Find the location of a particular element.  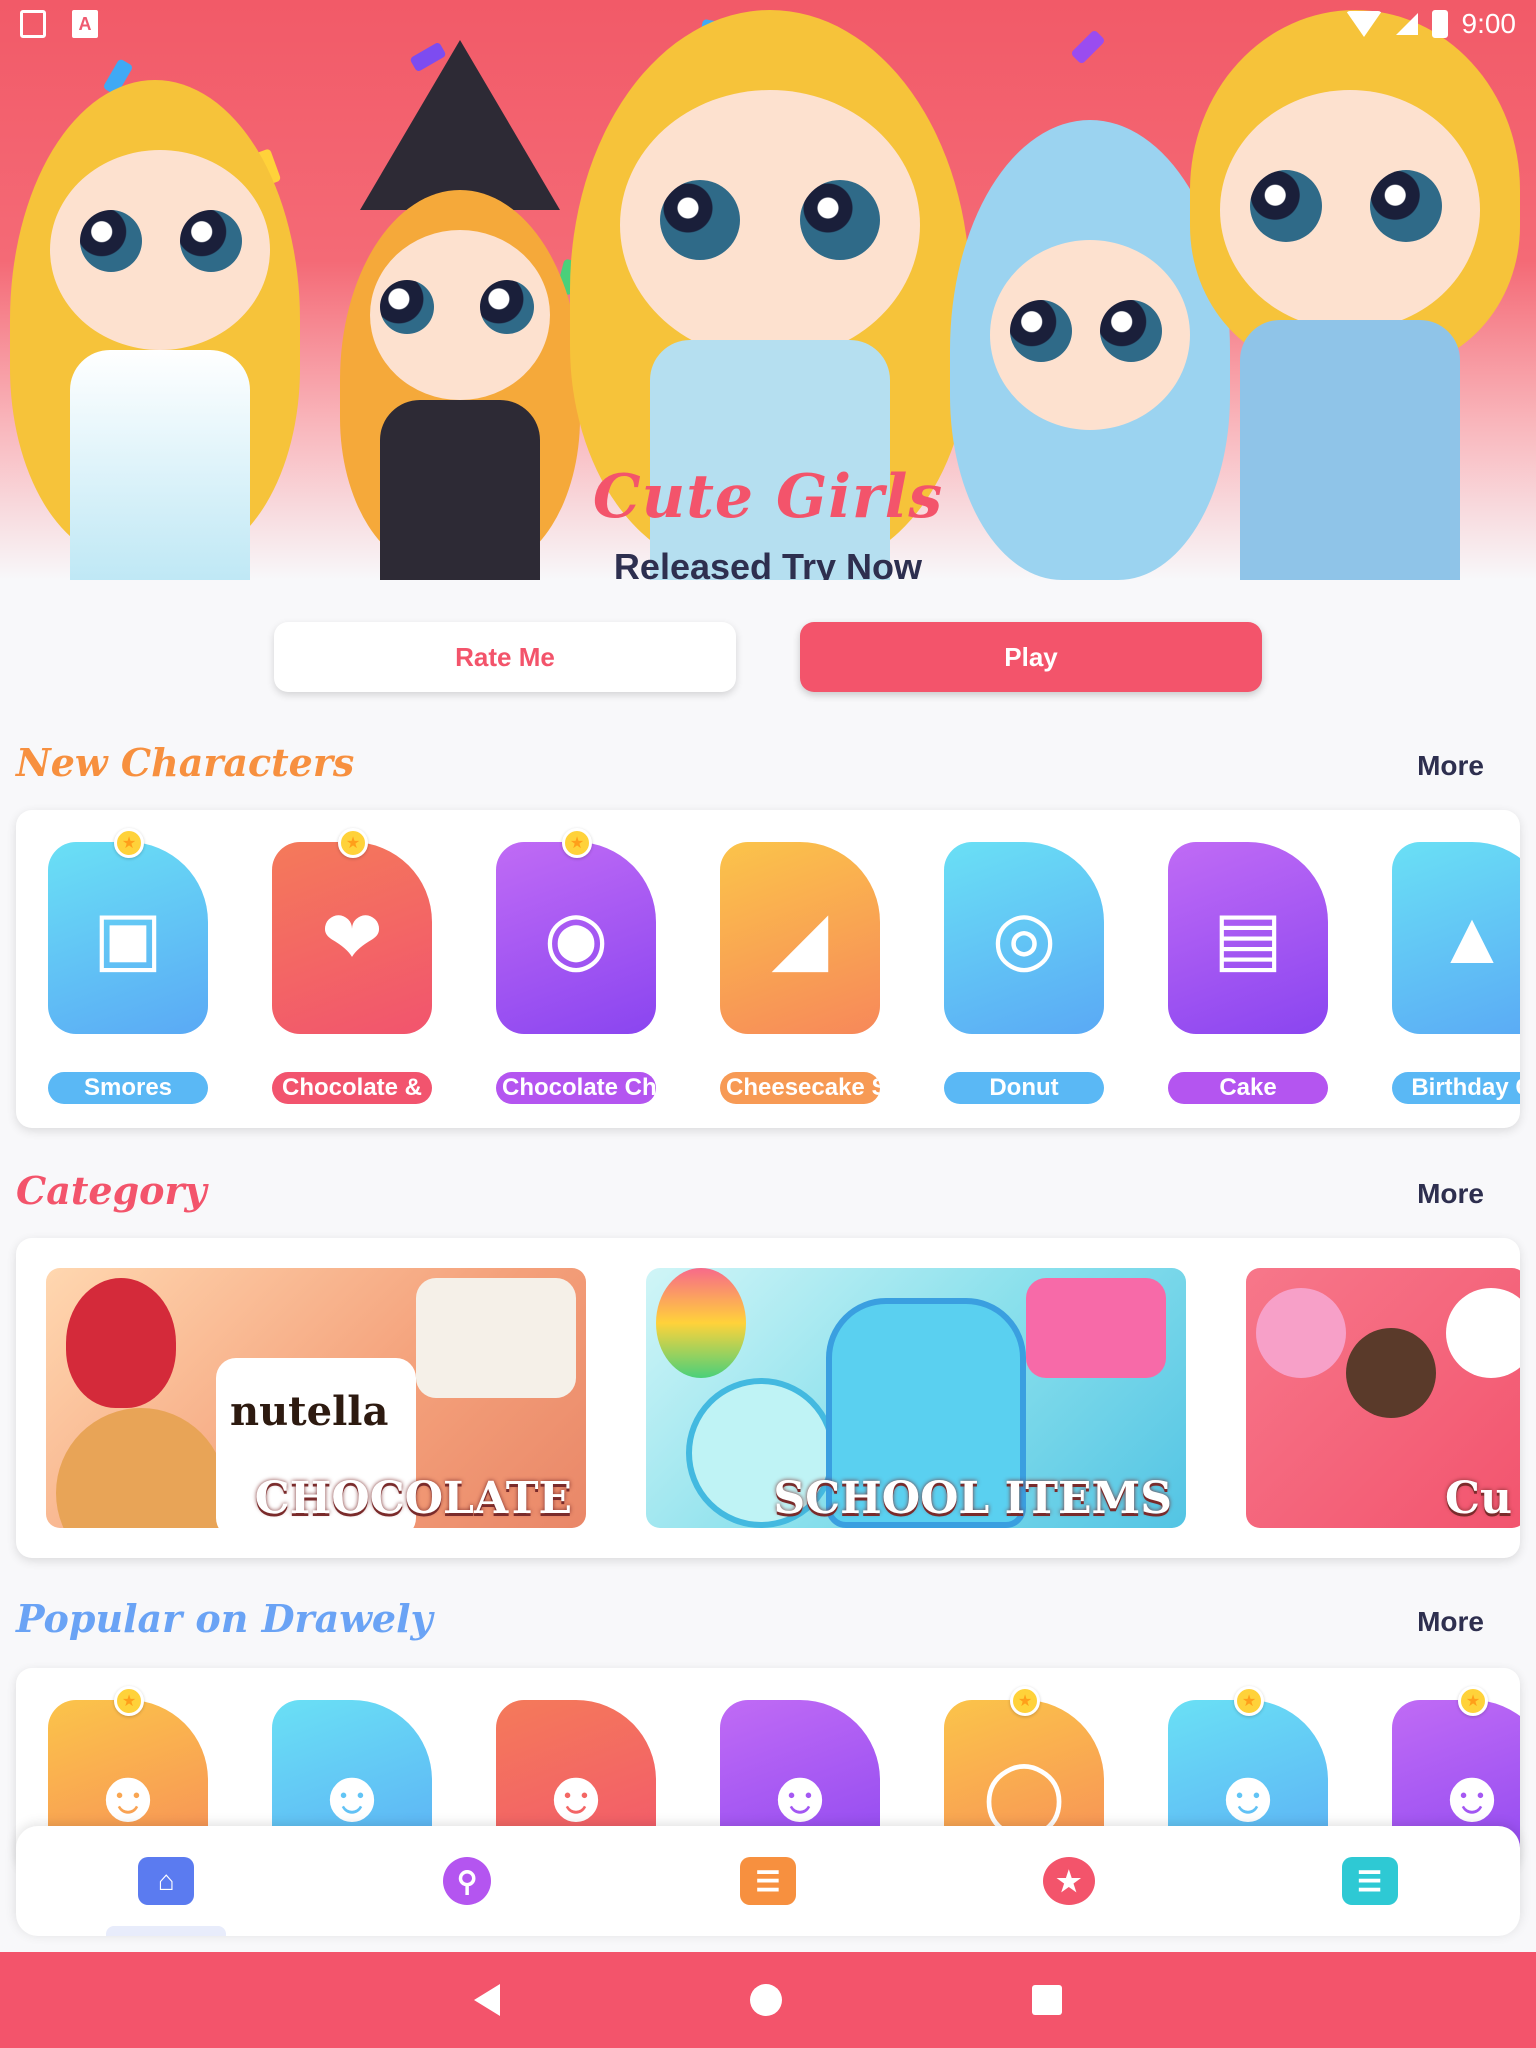

list-item: ◎ Donut is located at coordinates (1024, 973).